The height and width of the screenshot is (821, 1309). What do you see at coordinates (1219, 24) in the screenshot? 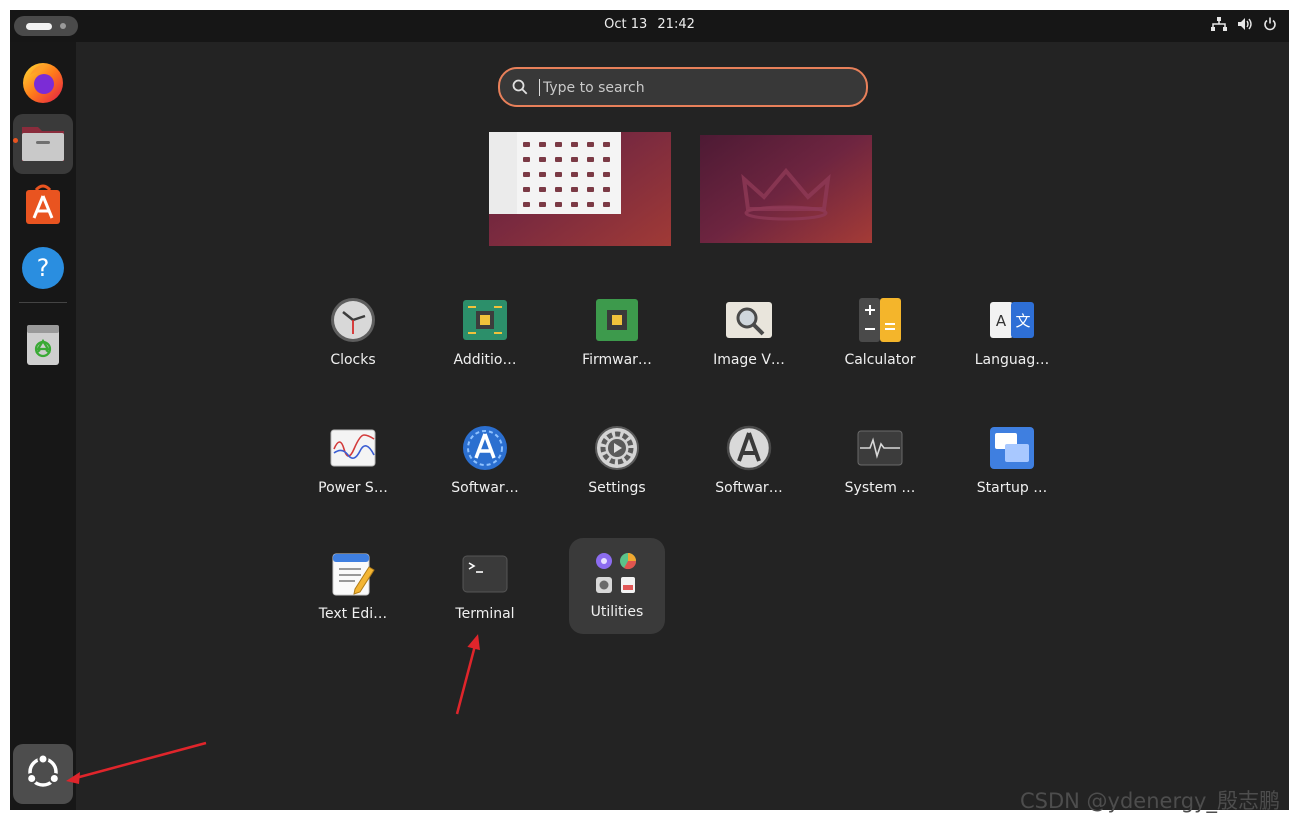
I see `network-icon` at bounding box center [1219, 24].